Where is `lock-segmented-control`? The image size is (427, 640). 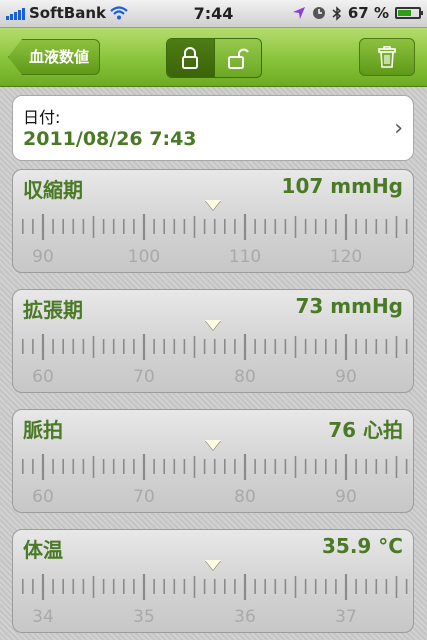 lock-segmented-control is located at coordinates (214, 58).